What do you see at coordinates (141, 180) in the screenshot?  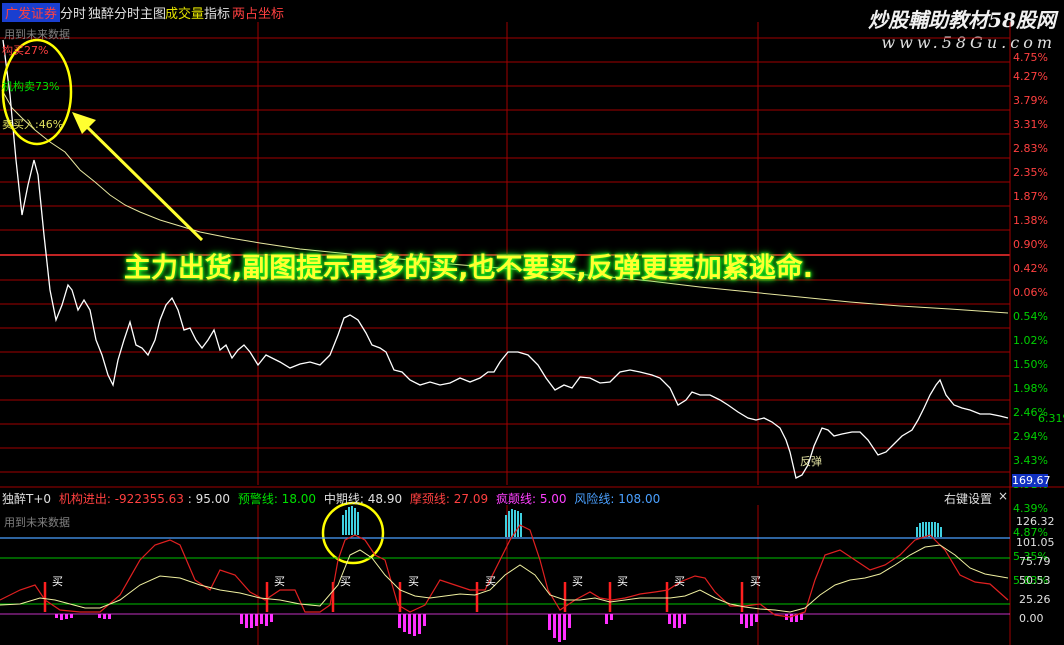 I see `annotation-arrow-line` at bounding box center [141, 180].